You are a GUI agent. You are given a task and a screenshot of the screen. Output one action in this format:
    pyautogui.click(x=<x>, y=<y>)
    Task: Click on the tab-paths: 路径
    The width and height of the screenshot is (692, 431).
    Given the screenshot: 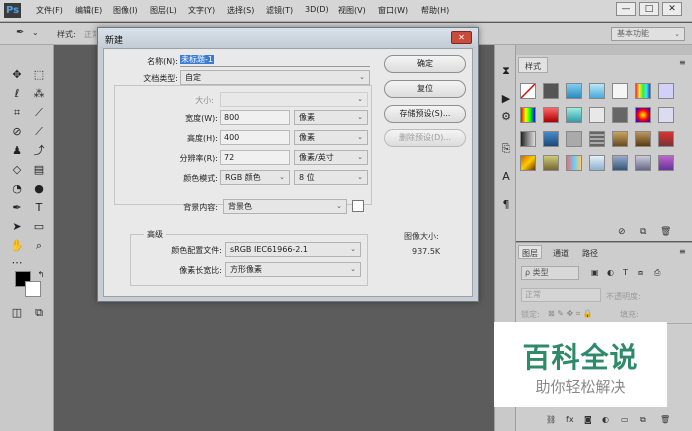 What is the action you would take?
    pyautogui.click(x=590, y=253)
    